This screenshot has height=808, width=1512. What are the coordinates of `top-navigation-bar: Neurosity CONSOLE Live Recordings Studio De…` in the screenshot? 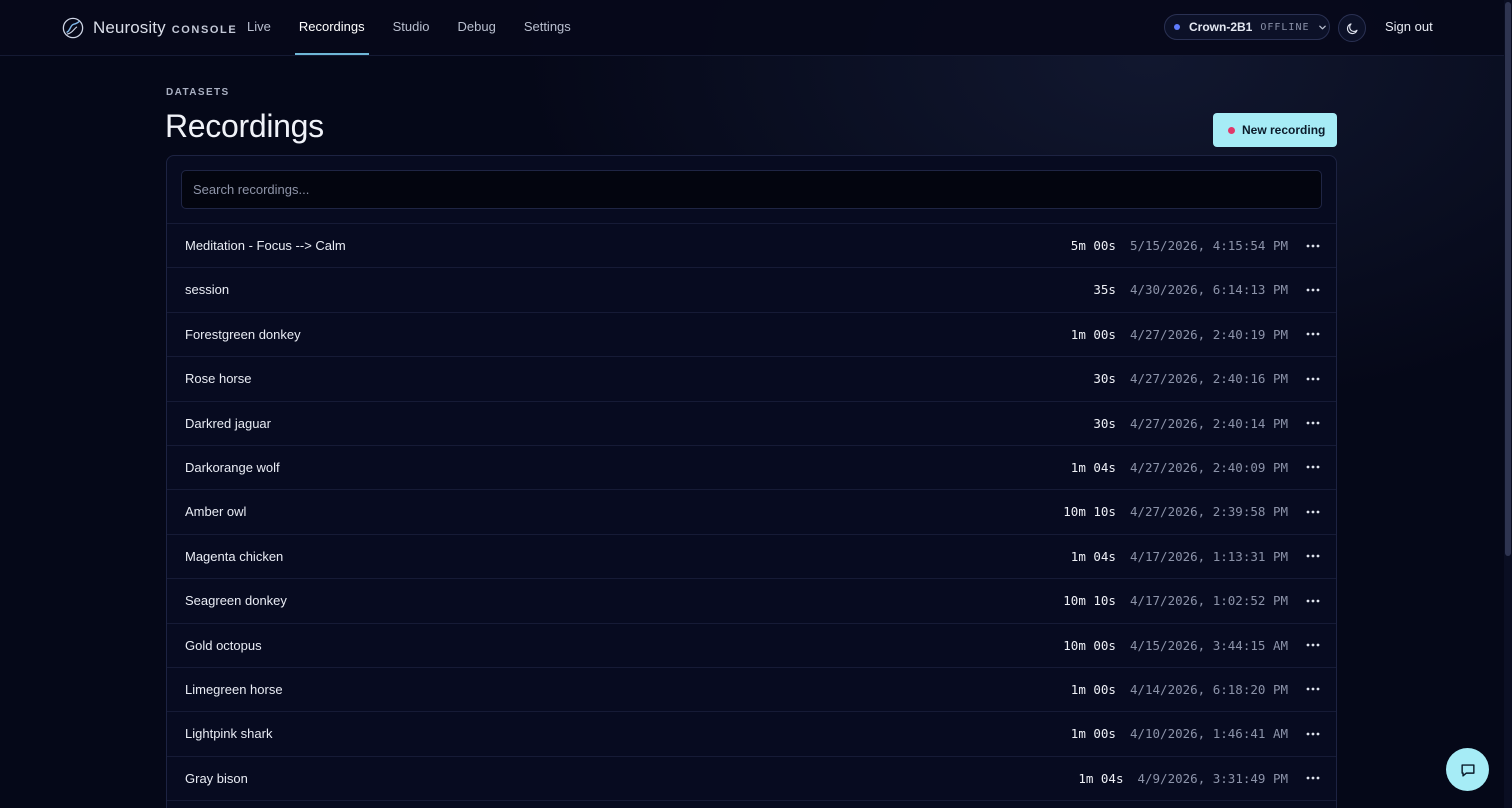 It's located at (756, 28).